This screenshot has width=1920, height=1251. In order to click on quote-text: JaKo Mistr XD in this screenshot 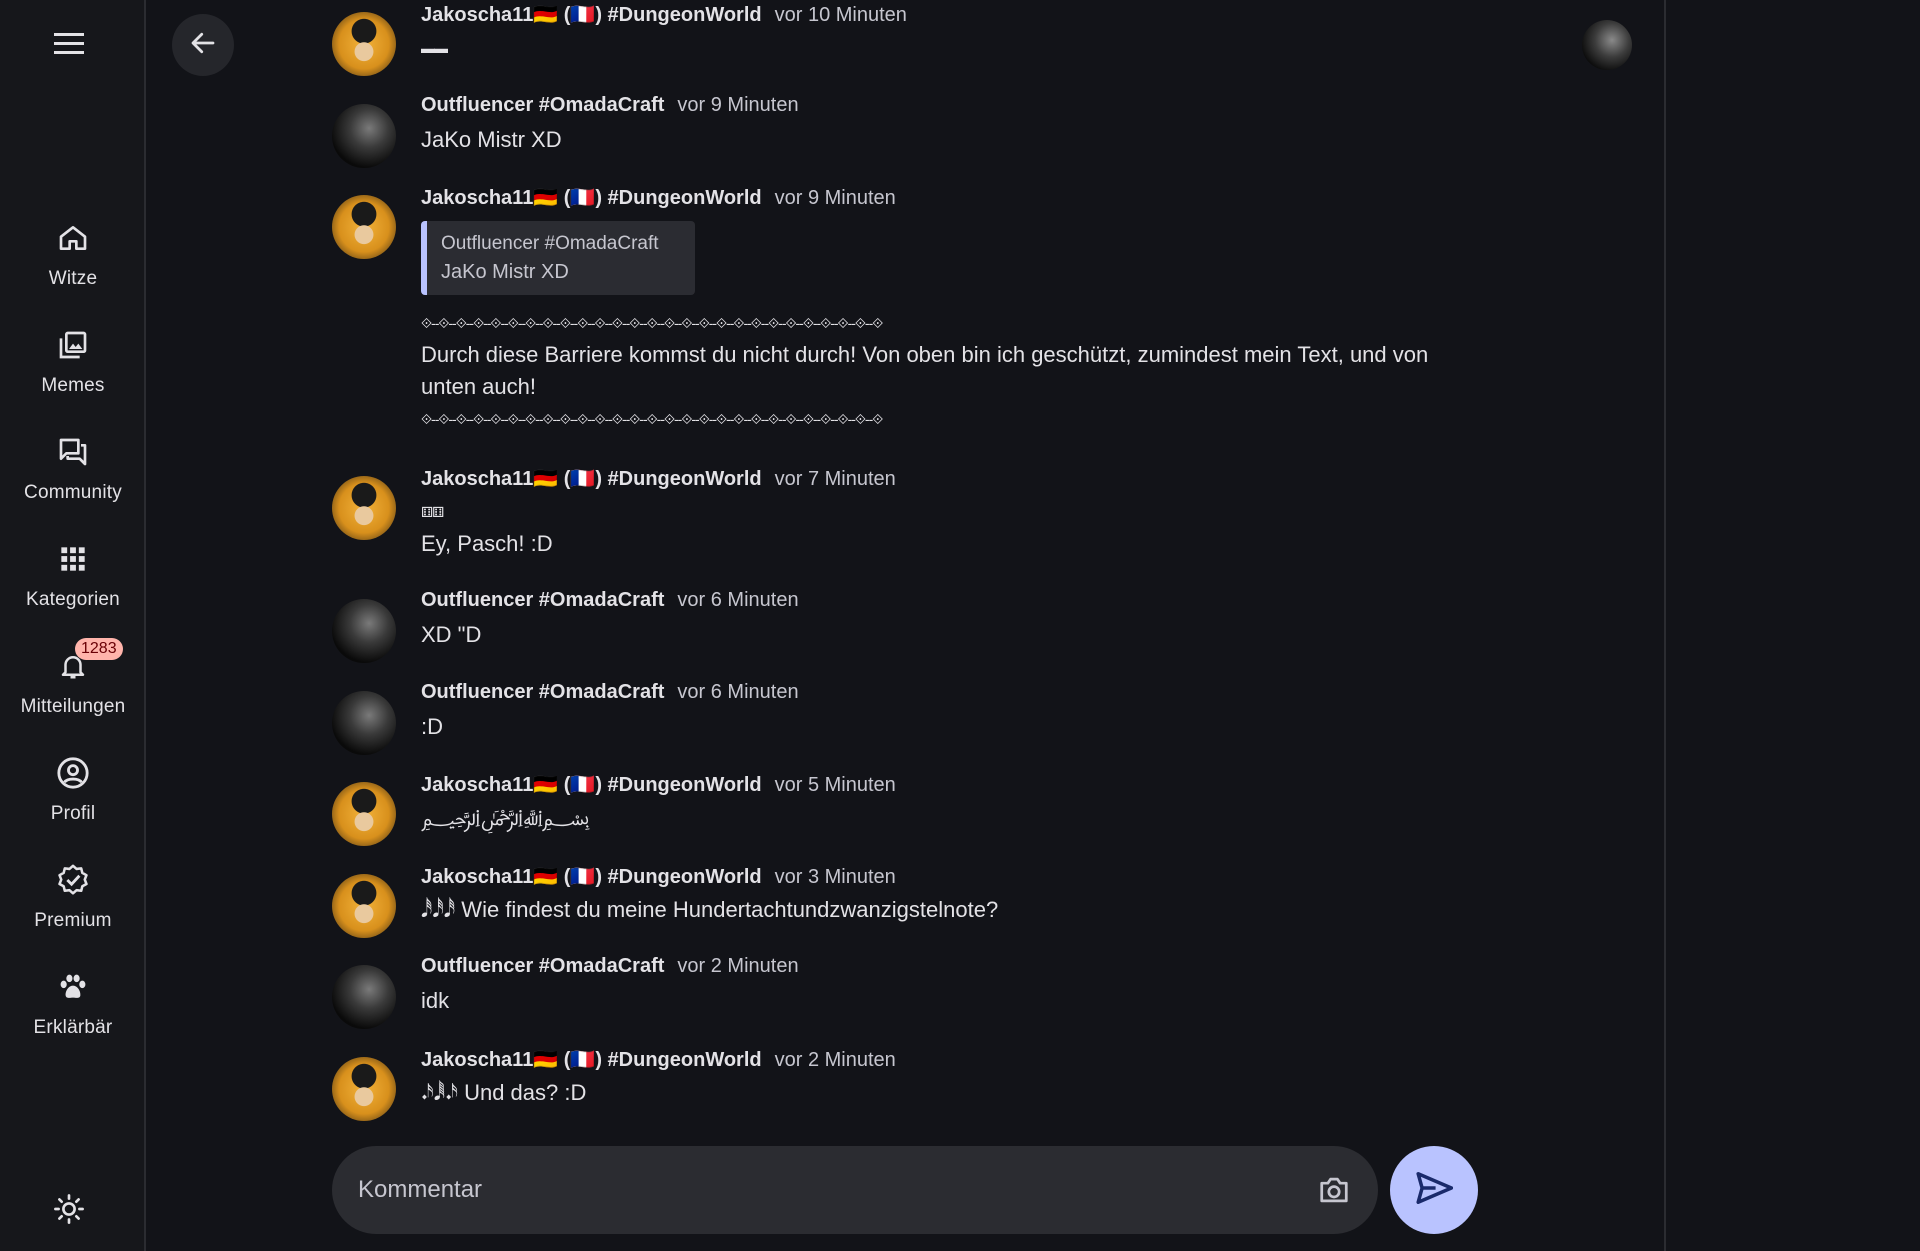, I will do `click(505, 272)`.